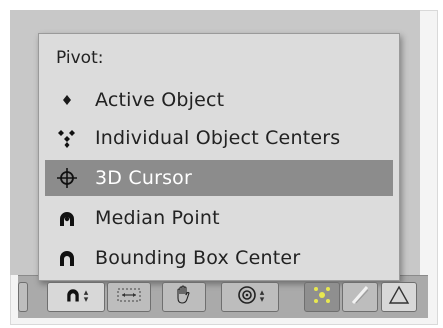  Describe the element at coordinates (144, 178) in the screenshot. I see `menu-item-label: 3D Cursor` at that location.